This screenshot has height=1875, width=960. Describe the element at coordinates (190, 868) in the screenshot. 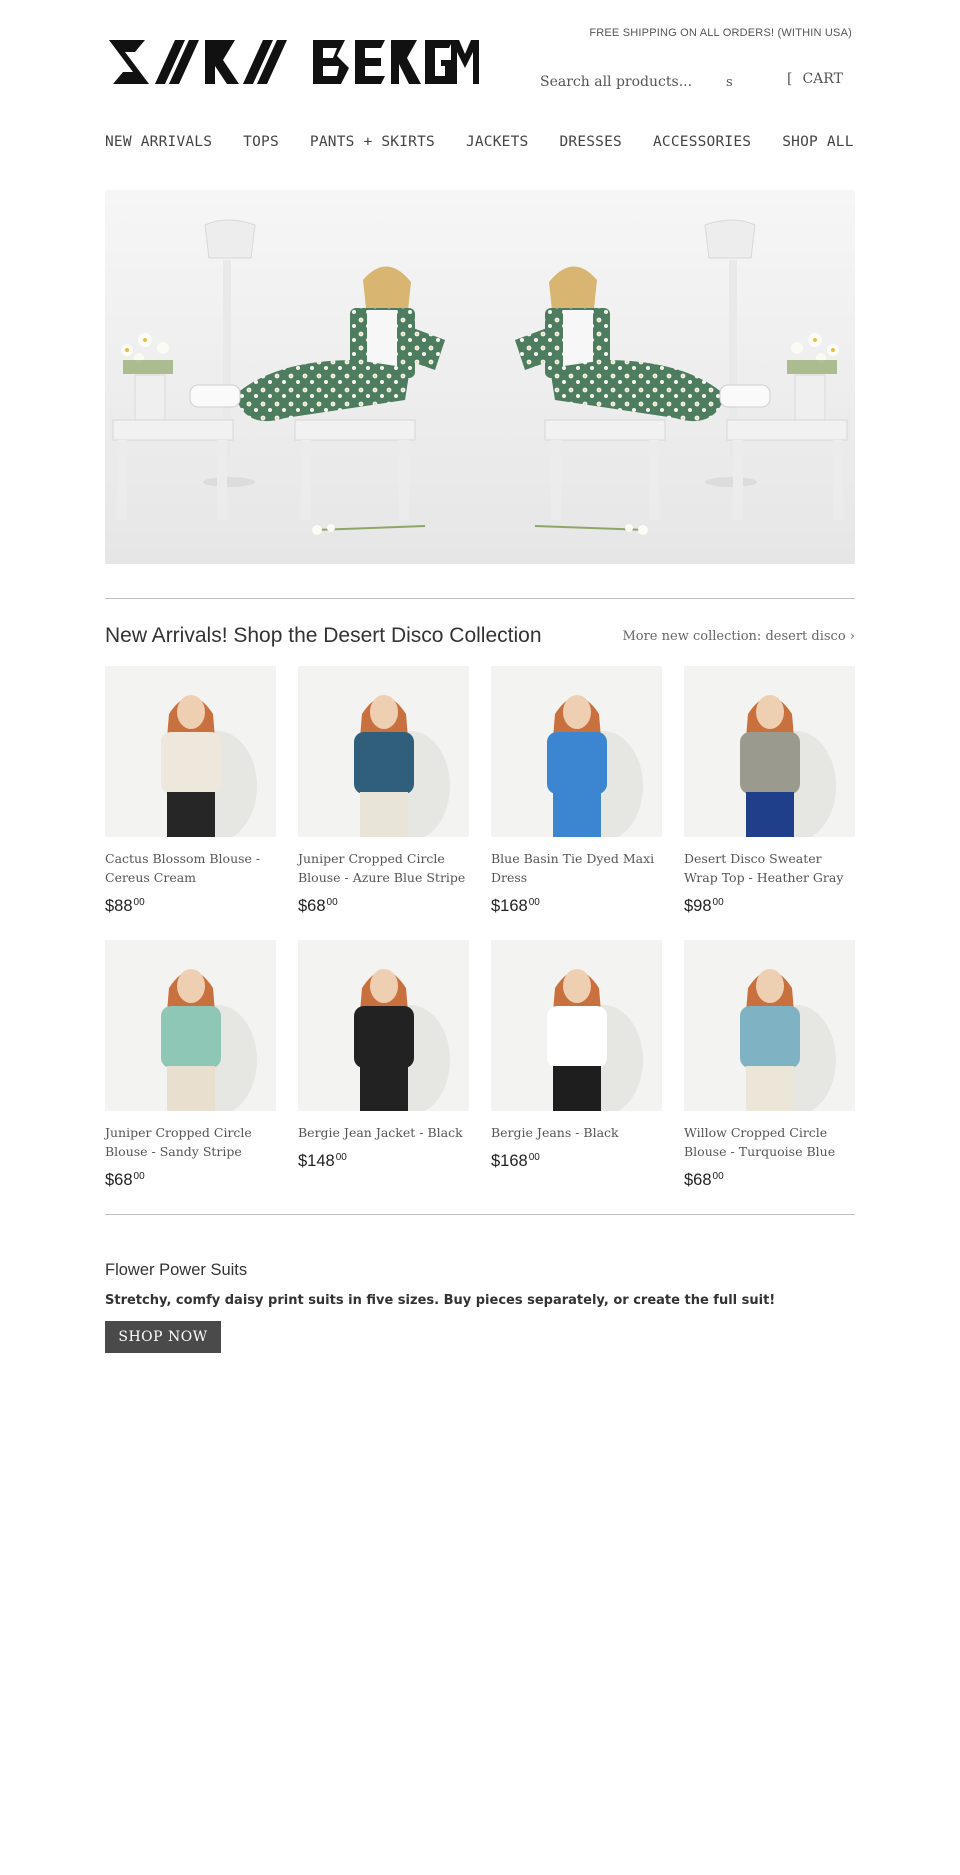

I see `product-title: Cactus Blossom Blouse - Cereus Cream` at that location.